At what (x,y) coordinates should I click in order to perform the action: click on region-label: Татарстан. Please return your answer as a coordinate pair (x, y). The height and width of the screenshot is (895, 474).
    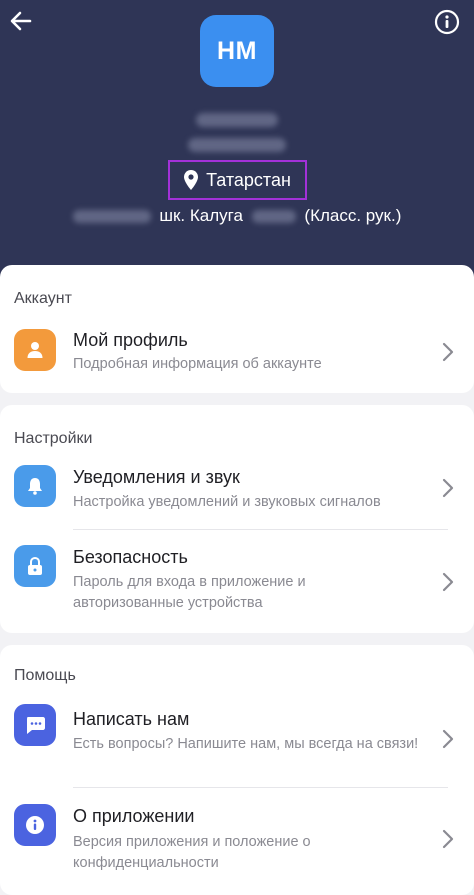
    Looking at the image, I should click on (248, 179).